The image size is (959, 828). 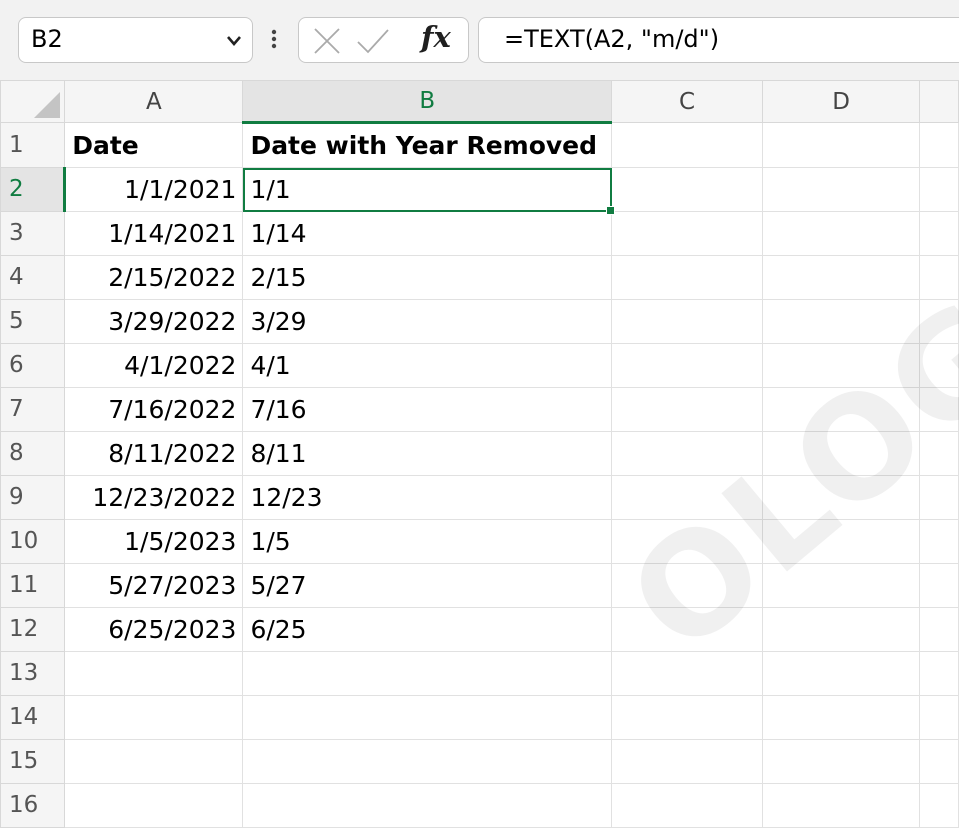 What do you see at coordinates (436, 37) in the screenshot?
I see `insert-function-icon: fx` at bounding box center [436, 37].